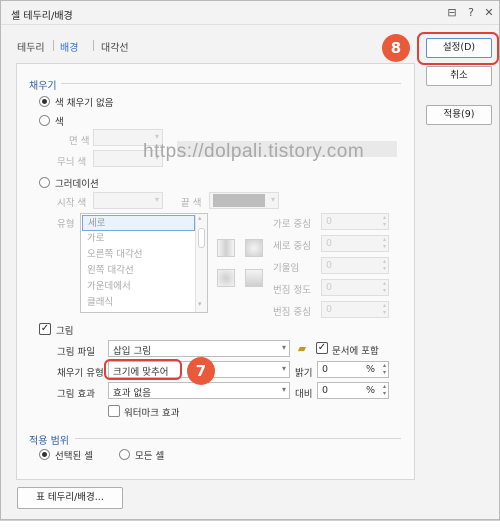 The width and height of the screenshot is (500, 530). What do you see at coordinates (45, 329) in the screenshot?
I see `picture-checkbox: ✓` at bounding box center [45, 329].